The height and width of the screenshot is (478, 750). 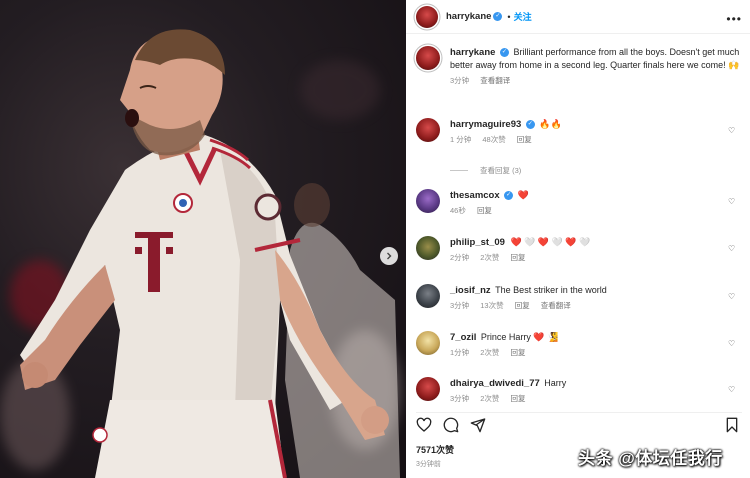 I want to click on comment-time: 1 分钟, so click(x=461, y=139).